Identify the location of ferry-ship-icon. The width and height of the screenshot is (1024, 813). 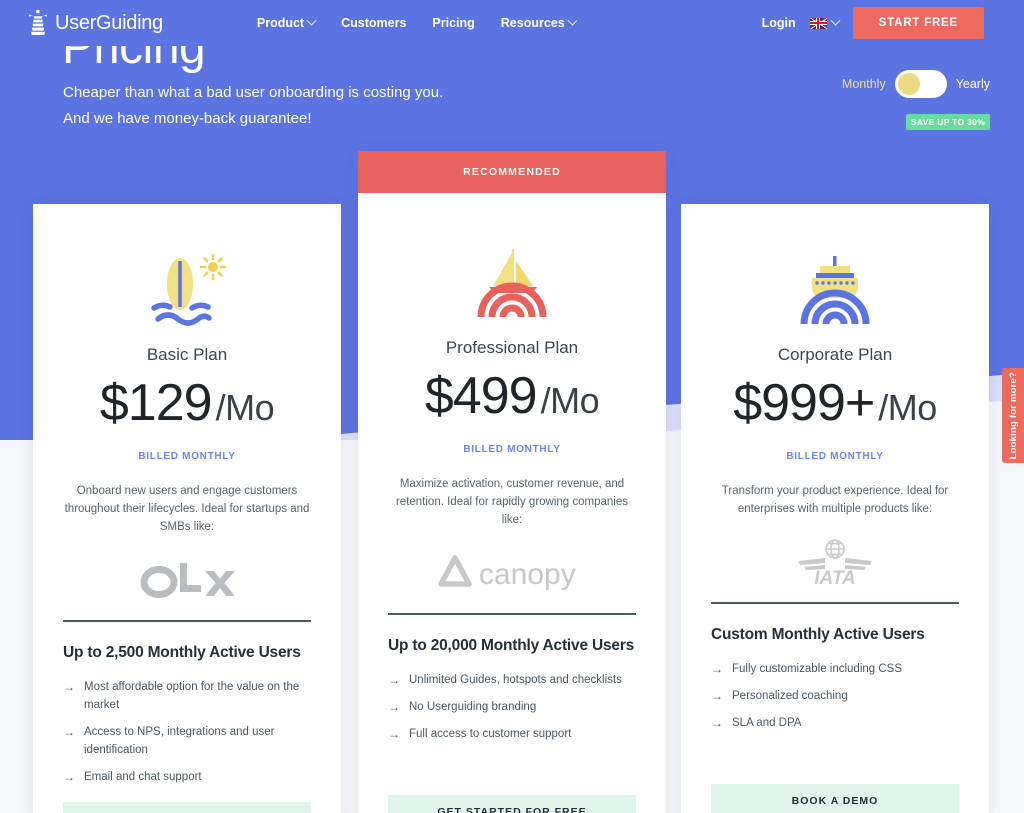
(835, 289).